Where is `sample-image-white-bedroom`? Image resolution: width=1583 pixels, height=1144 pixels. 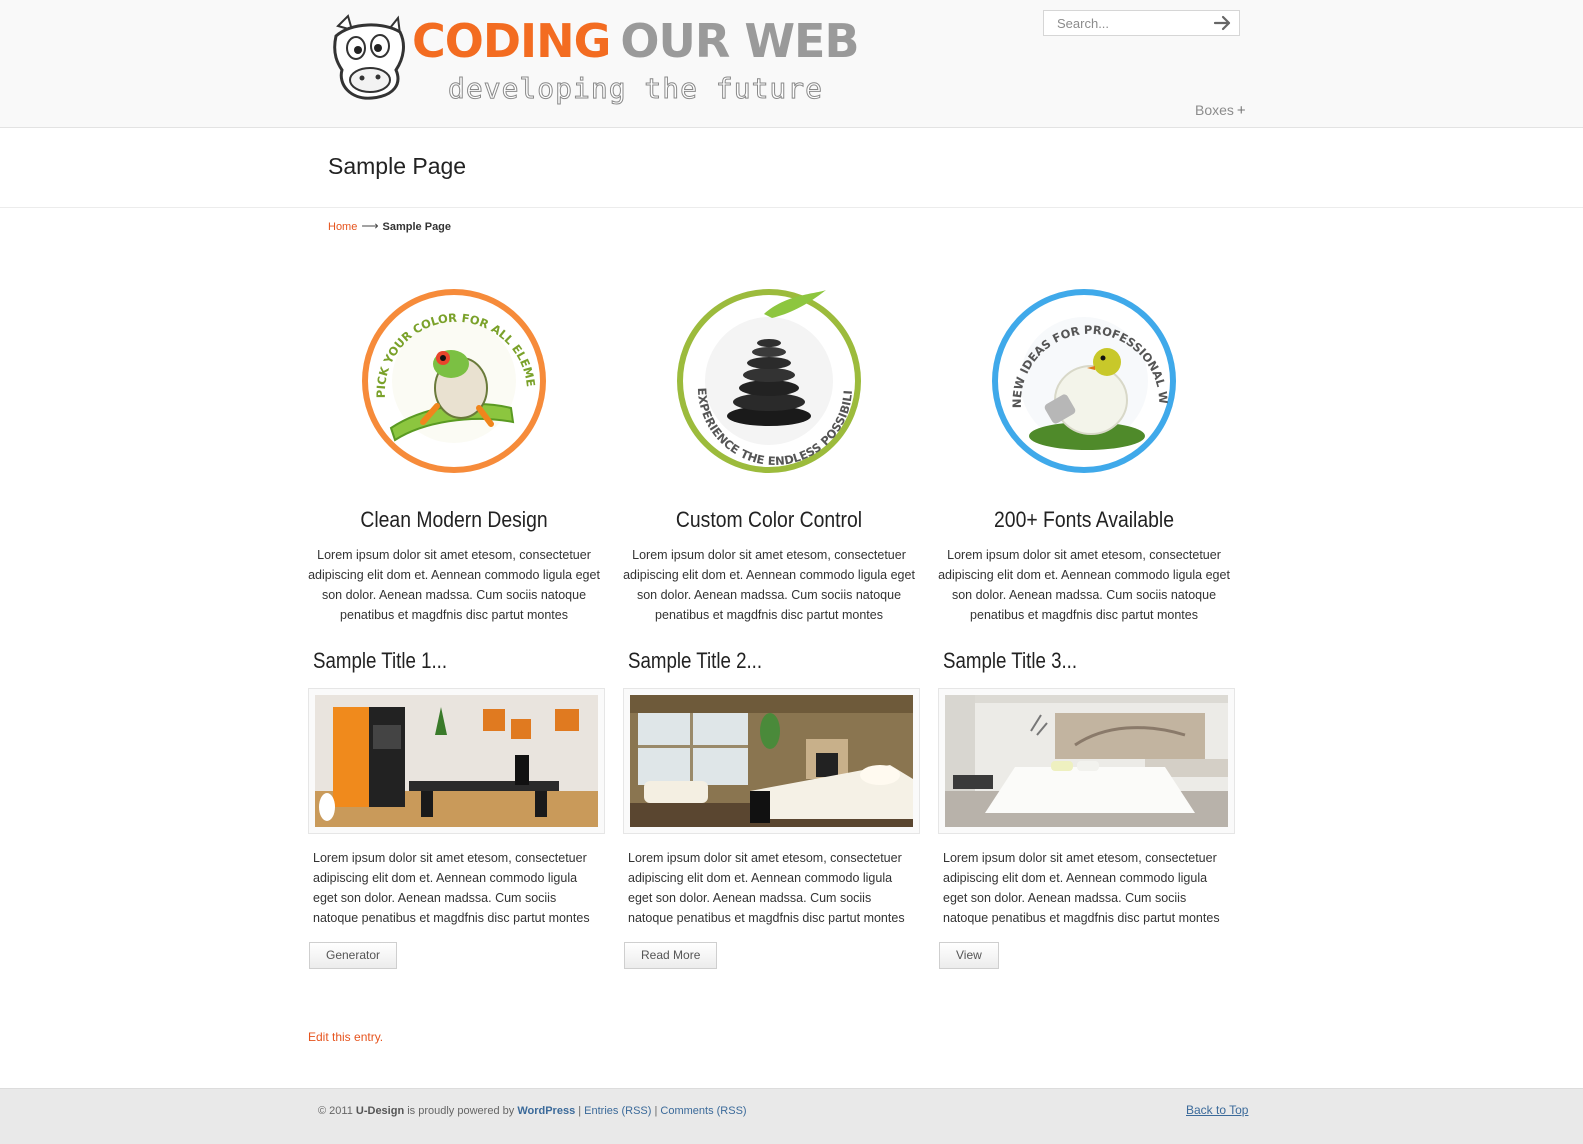
sample-image-white-bedroom is located at coordinates (1086, 761).